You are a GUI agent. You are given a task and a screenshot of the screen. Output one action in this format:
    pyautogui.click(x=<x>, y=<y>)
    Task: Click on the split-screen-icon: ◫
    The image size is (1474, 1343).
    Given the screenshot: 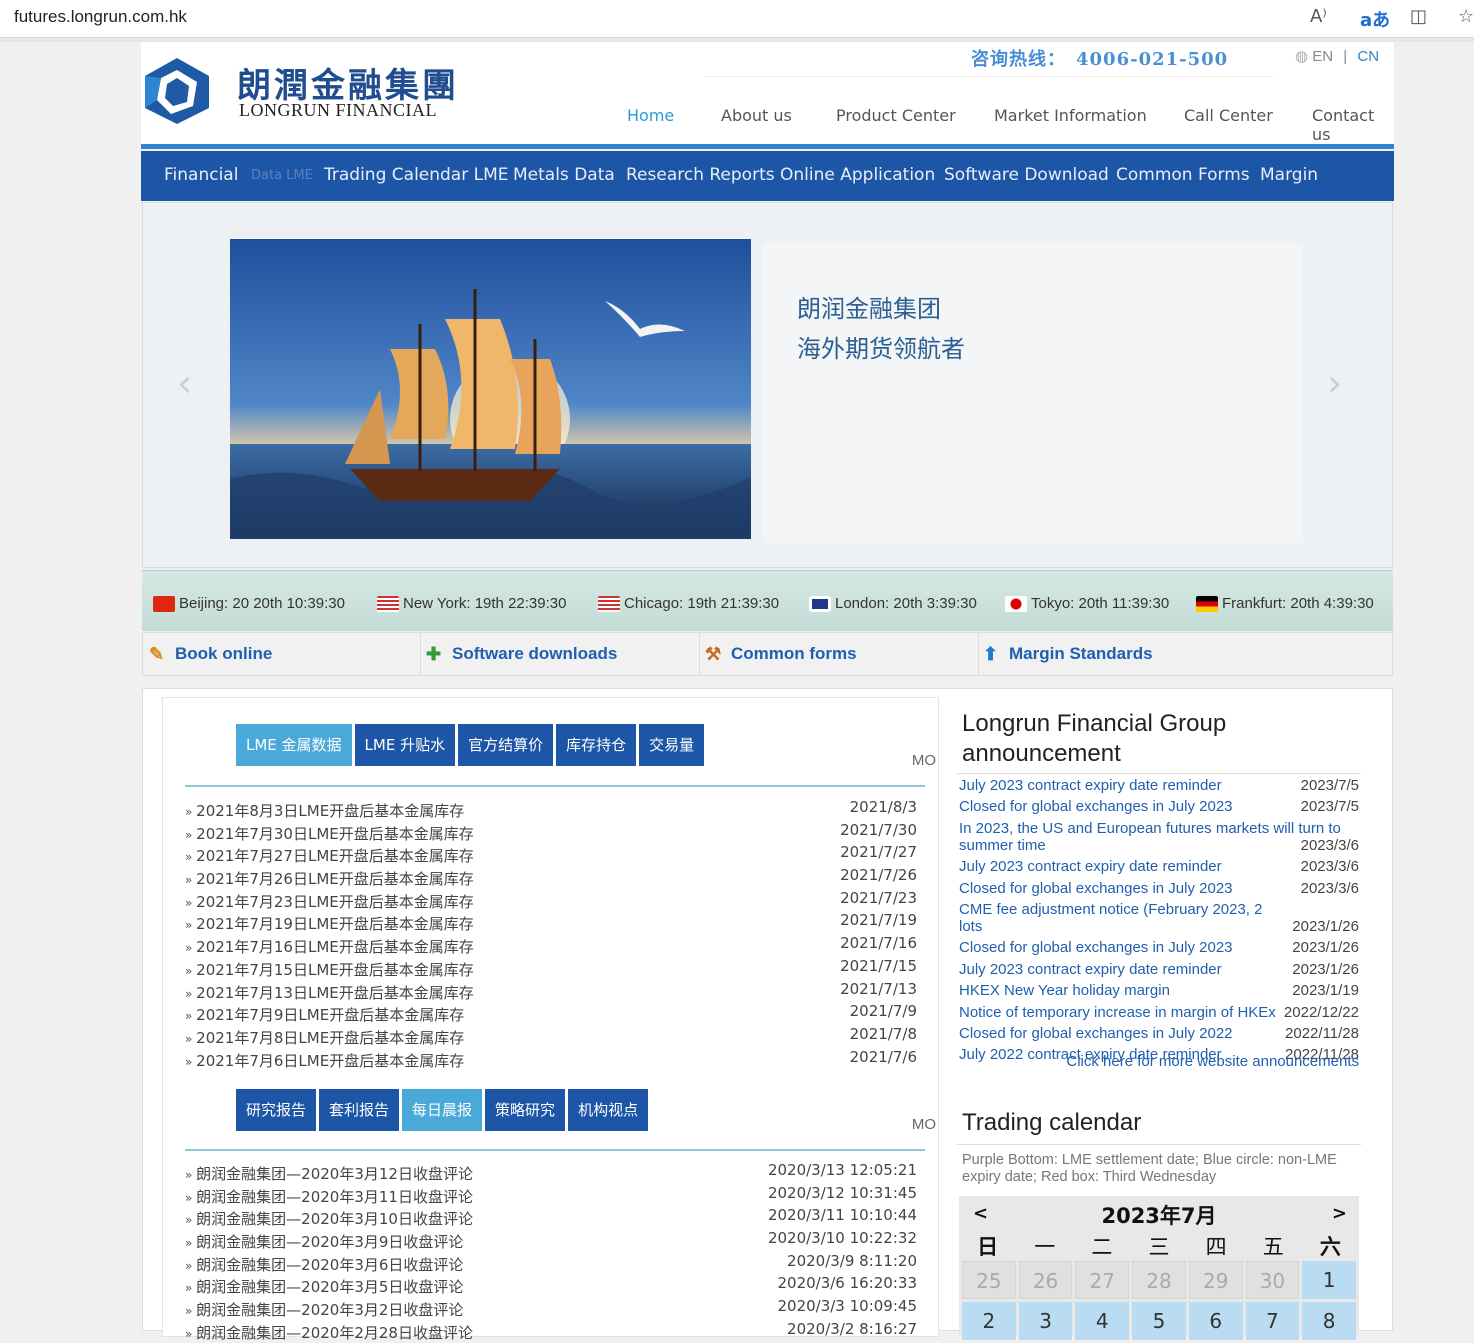 What is the action you would take?
    pyautogui.click(x=1418, y=16)
    